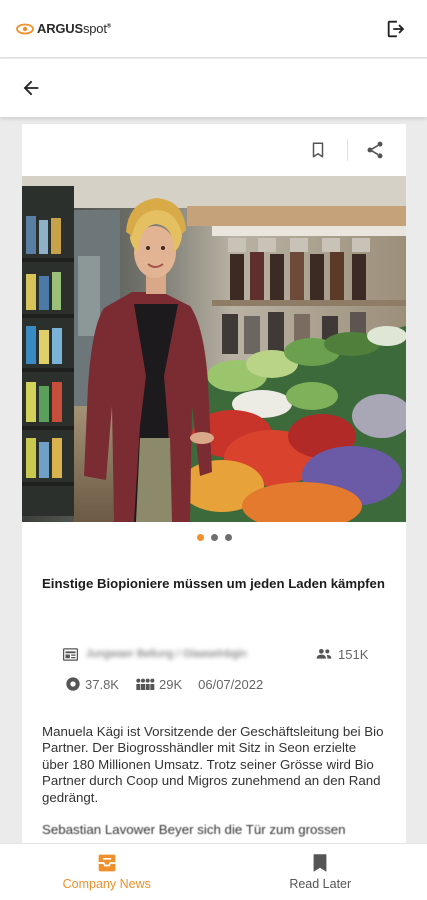  What do you see at coordinates (107, 863) in the screenshot?
I see `inbox-icon` at bounding box center [107, 863].